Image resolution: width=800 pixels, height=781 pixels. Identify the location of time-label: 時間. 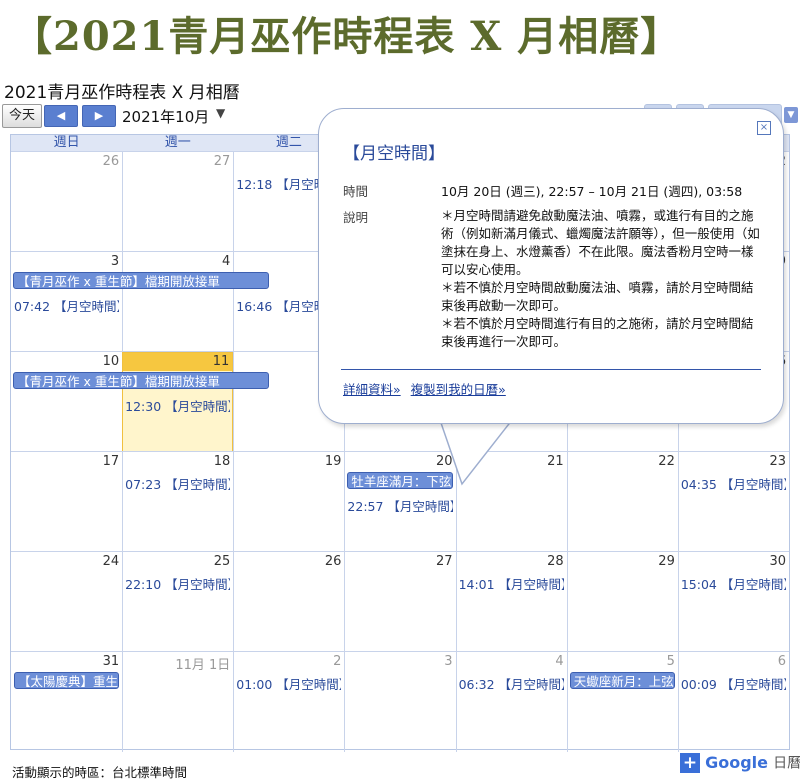
(356, 191).